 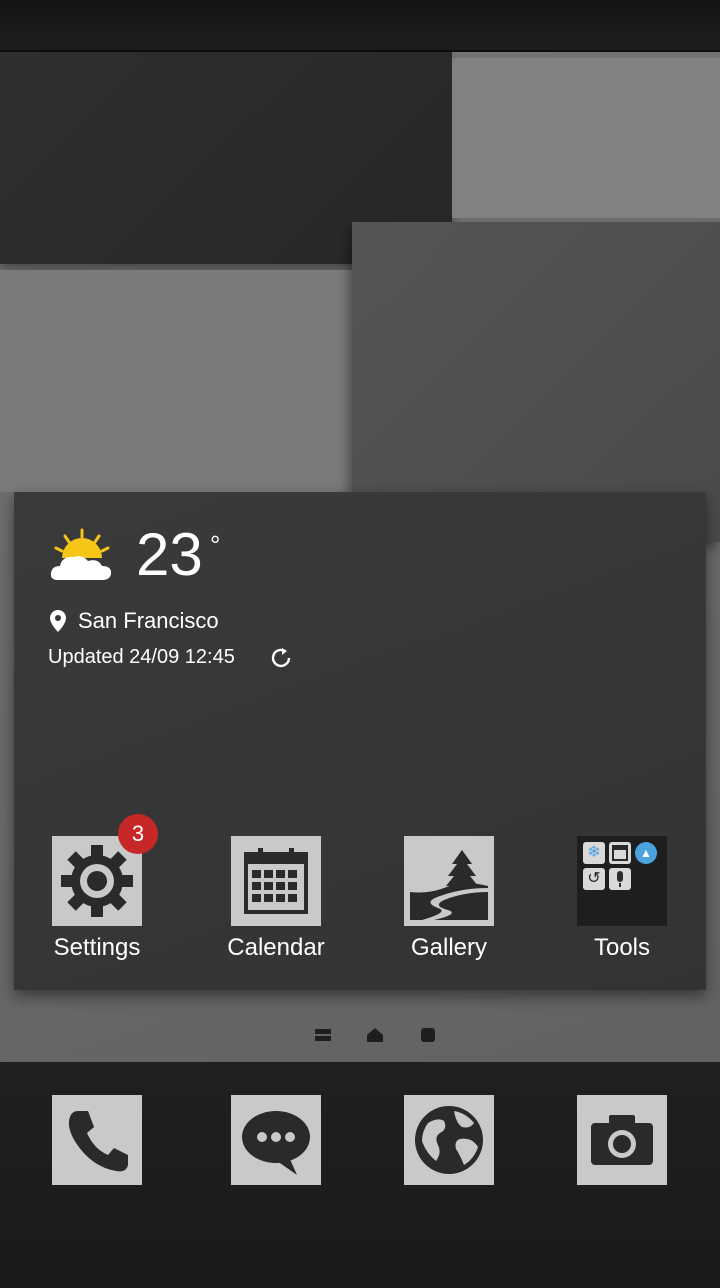 I want to click on dock-messages, so click(x=276, y=1140).